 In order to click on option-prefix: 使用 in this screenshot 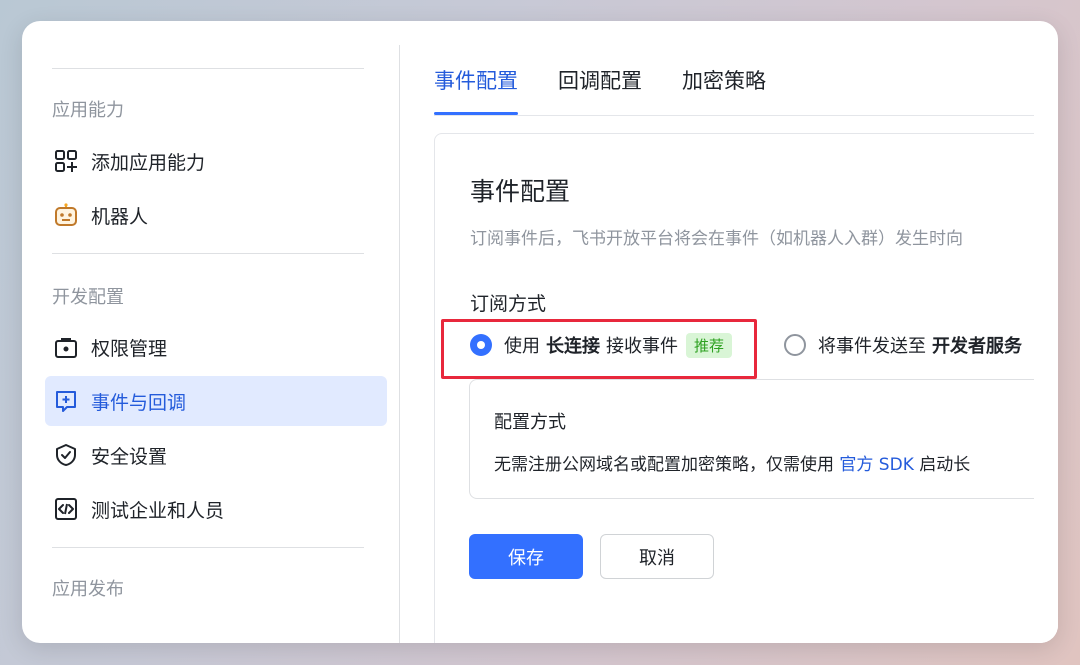, I will do `click(522, 346)`.